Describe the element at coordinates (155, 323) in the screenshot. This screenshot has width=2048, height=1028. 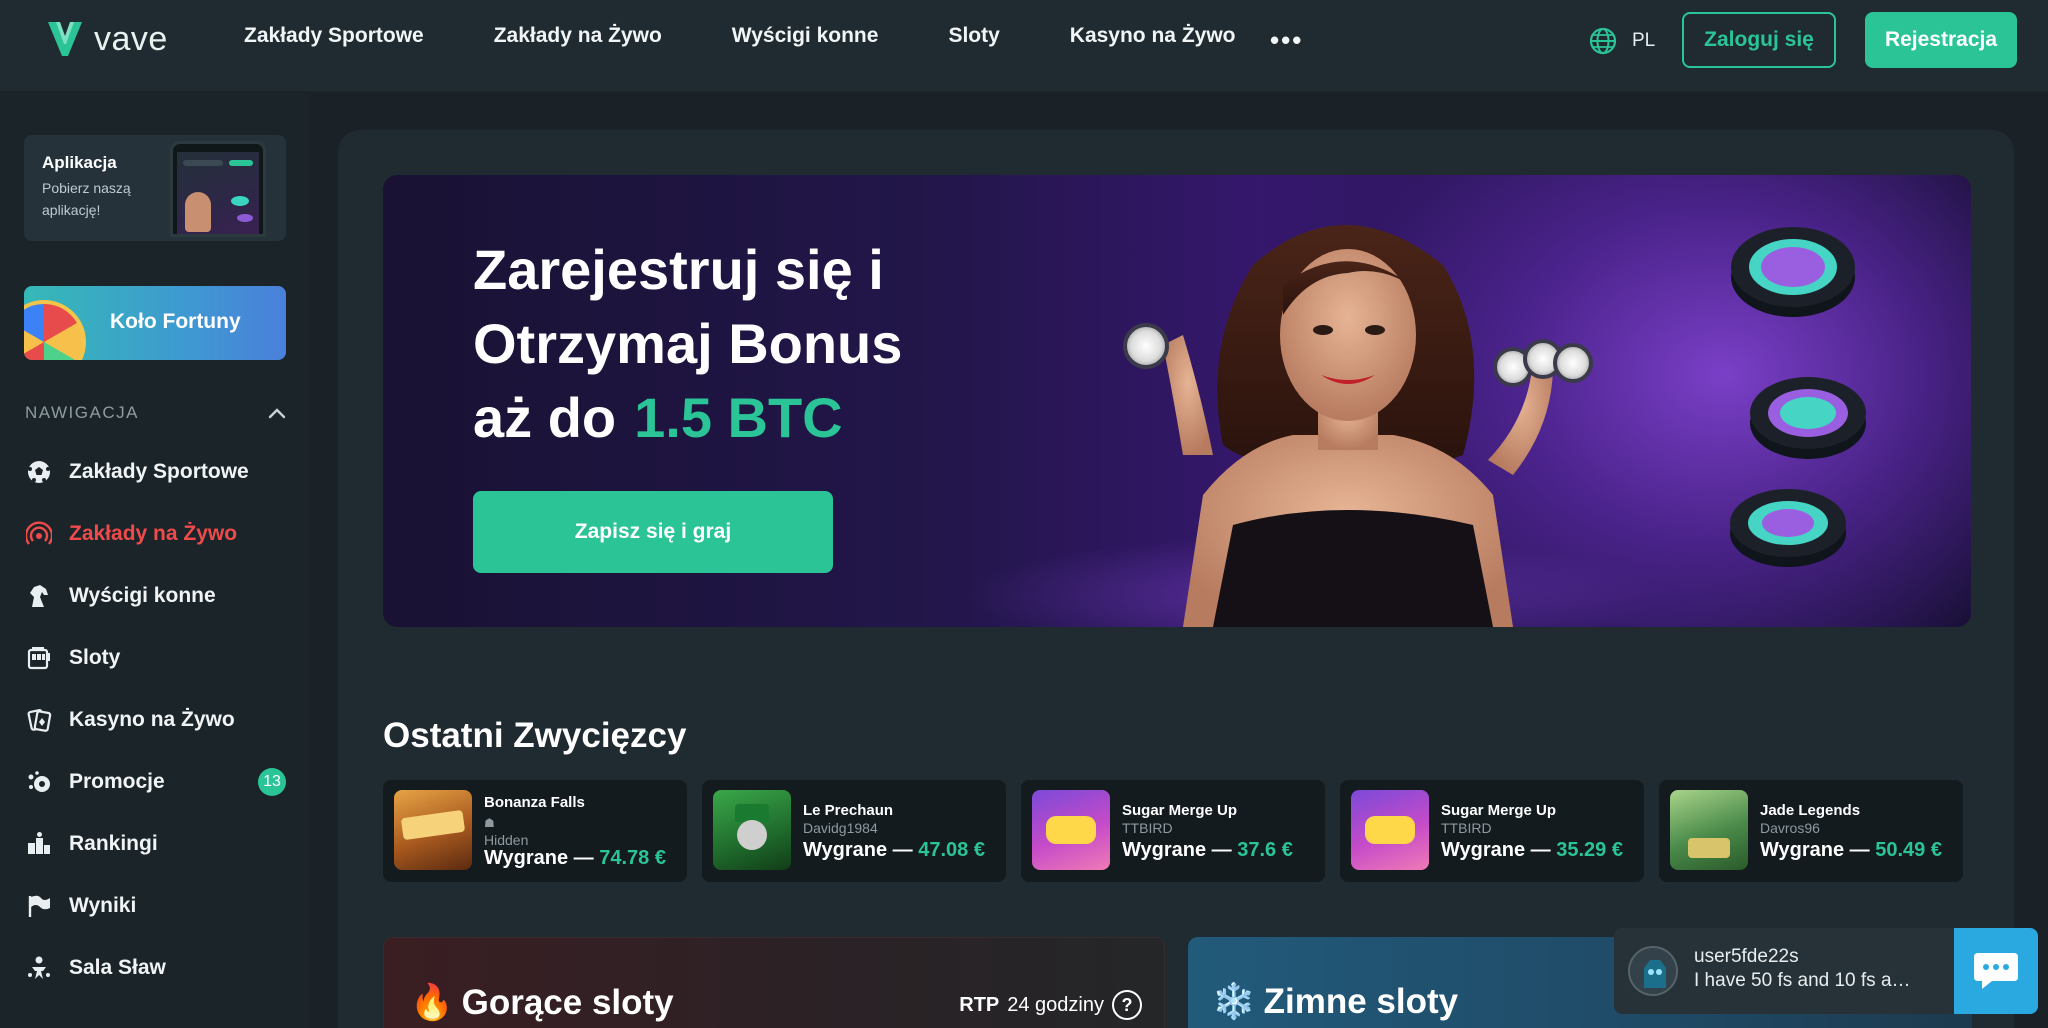
I see `wheel-of-fortune-button: Koło Fortuny` at that location.